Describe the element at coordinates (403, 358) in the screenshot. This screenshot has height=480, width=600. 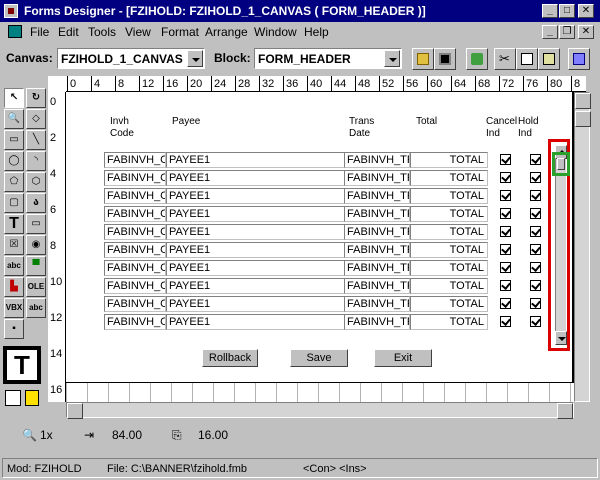
I see `exit-button: Exit` at that location.